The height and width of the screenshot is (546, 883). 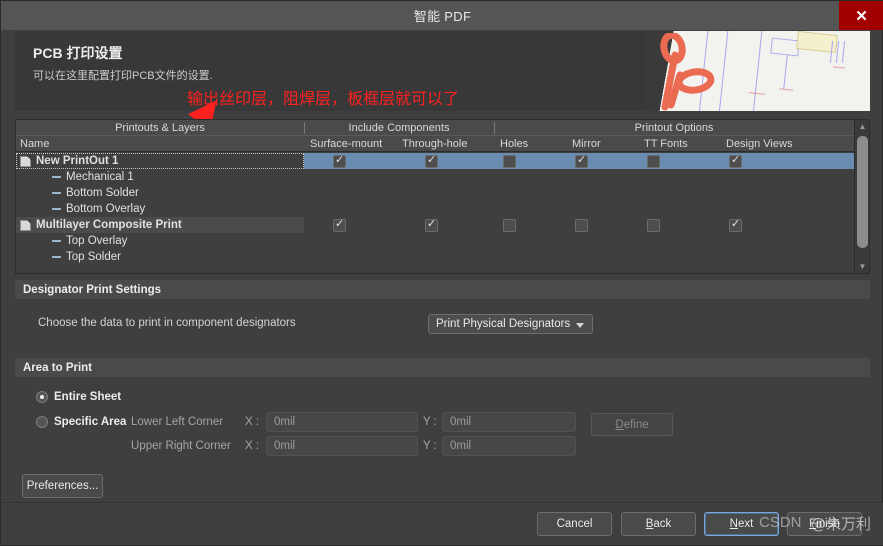 I want to click on next-button: Next, so click(x=741, y=524).